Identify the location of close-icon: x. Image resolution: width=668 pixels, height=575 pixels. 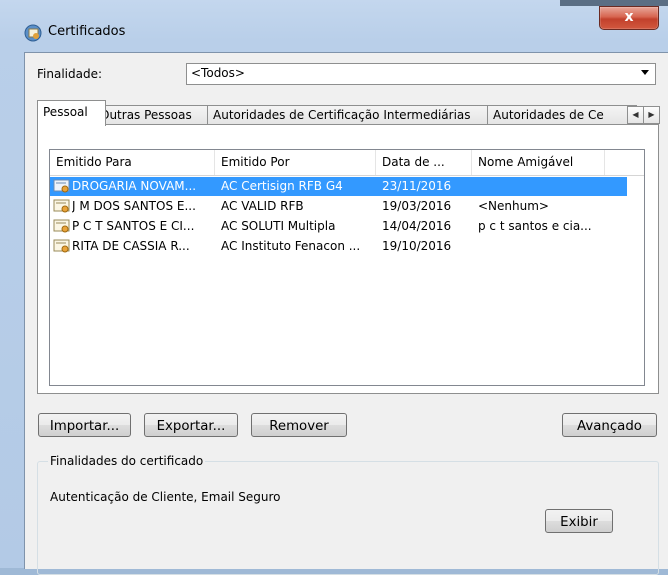
(629, 17).